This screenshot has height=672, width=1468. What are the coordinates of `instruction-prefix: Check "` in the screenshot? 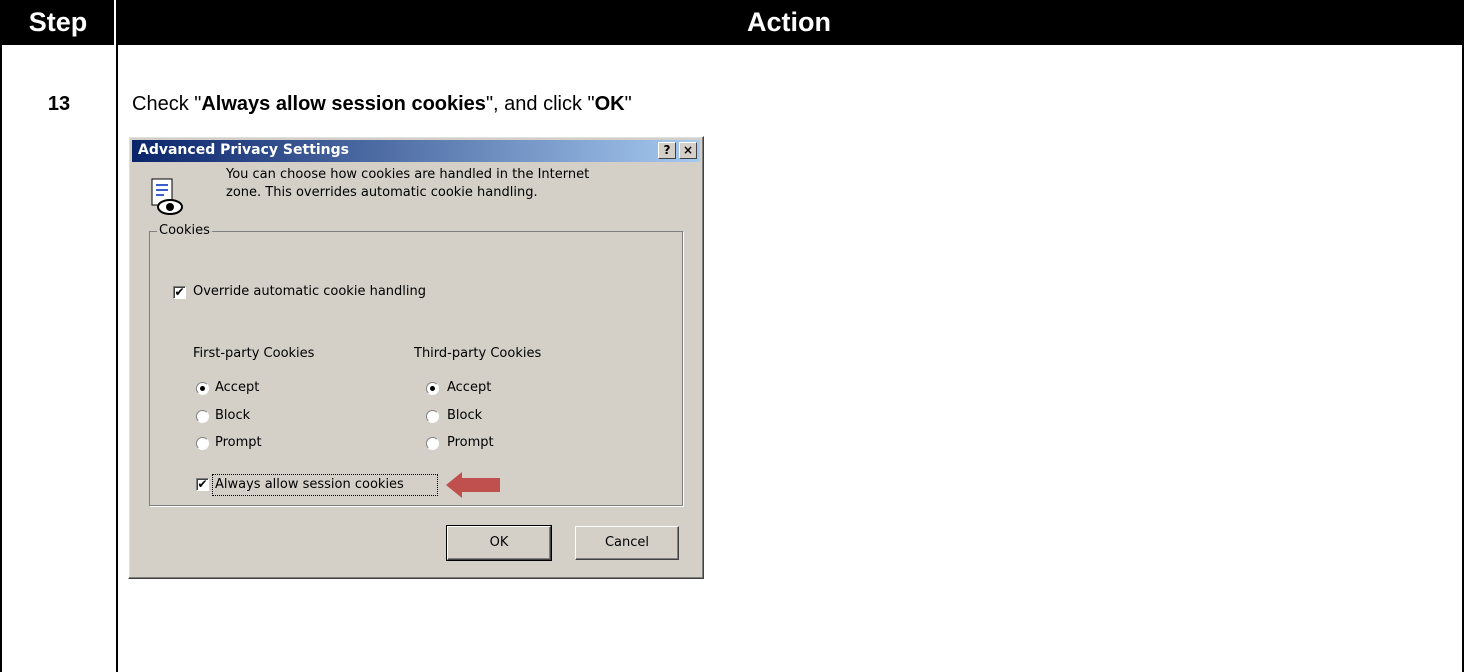 It's located at (167, 104).